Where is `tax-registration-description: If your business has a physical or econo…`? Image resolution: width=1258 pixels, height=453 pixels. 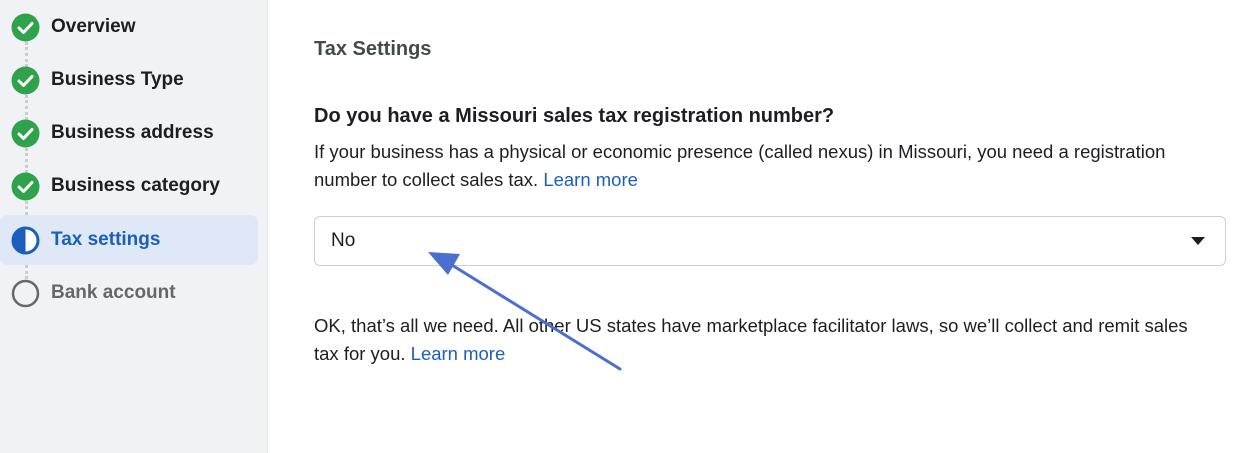
tax-registration-description: If your business has a physical or econo… is located at coordinates (769, 166).